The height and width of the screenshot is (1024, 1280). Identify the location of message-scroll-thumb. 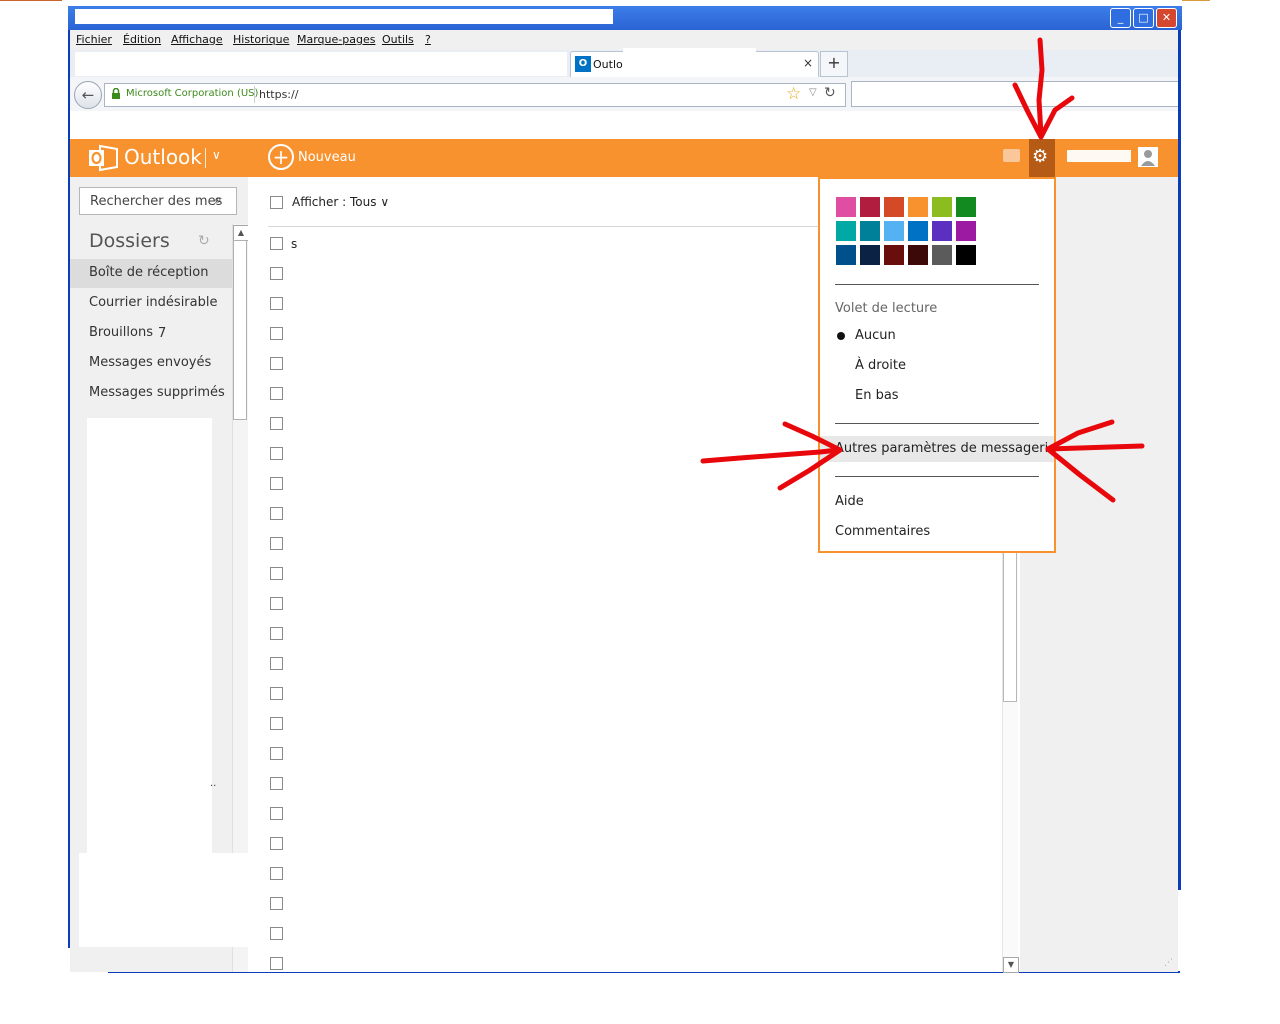
(1010, 621).